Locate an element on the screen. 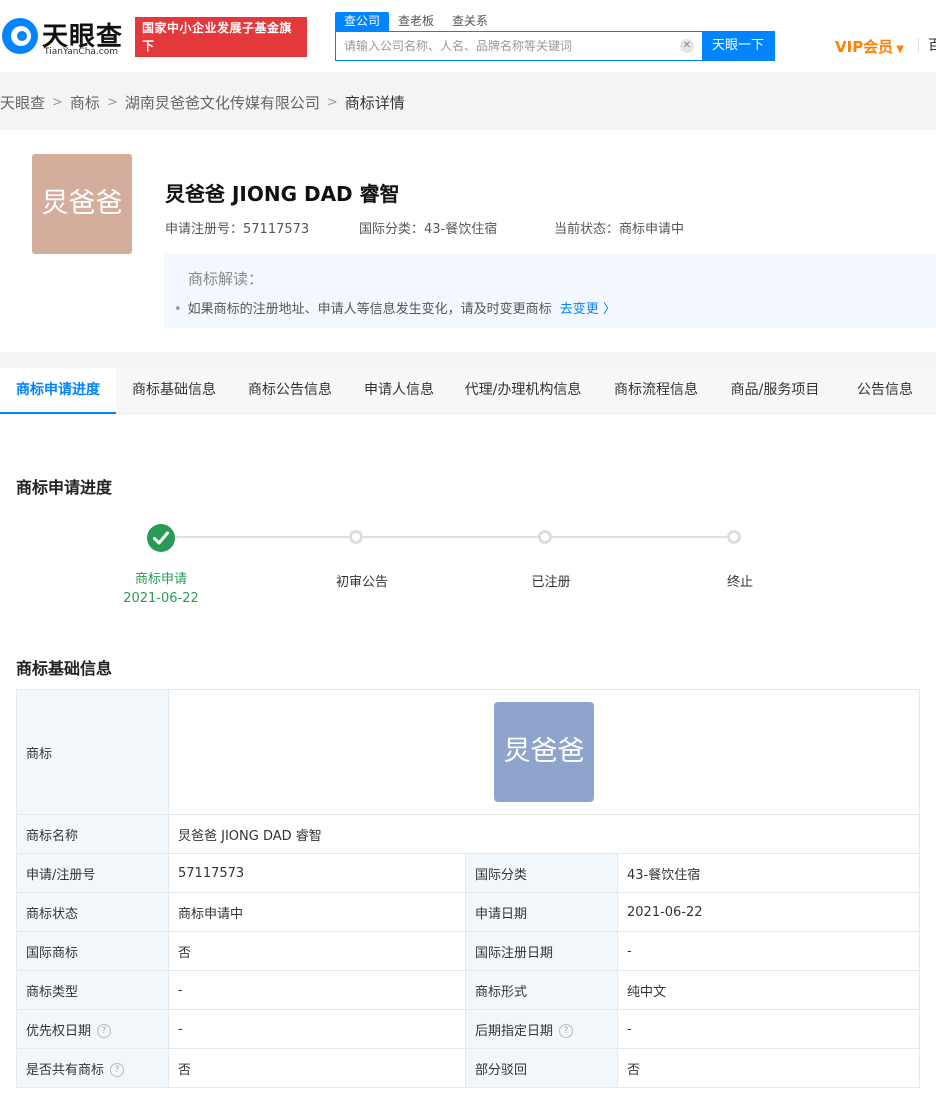 Image resolution: width=936 pixels, height=1106 pixels. table-key: 国际注册日期 is located at coordinates (541, 951).